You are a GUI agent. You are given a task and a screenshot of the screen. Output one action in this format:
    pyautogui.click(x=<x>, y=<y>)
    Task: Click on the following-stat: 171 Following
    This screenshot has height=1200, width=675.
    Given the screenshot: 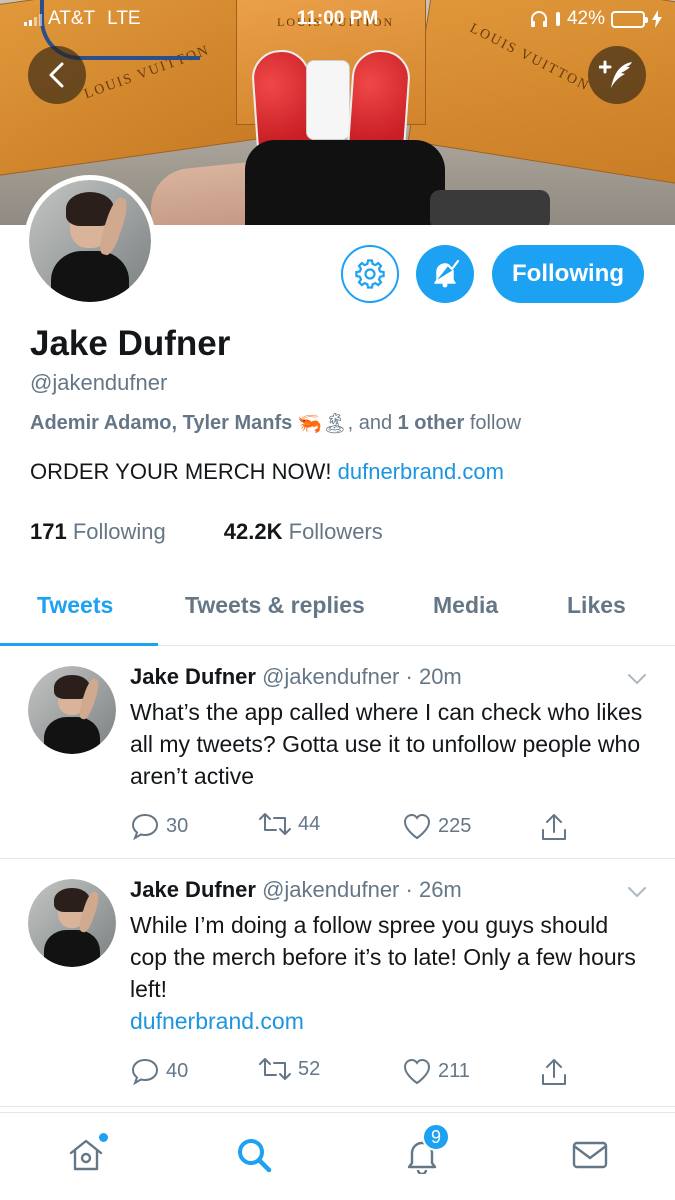 What is the action you would take?
    pyautogui.click(x=98, y=532)
    